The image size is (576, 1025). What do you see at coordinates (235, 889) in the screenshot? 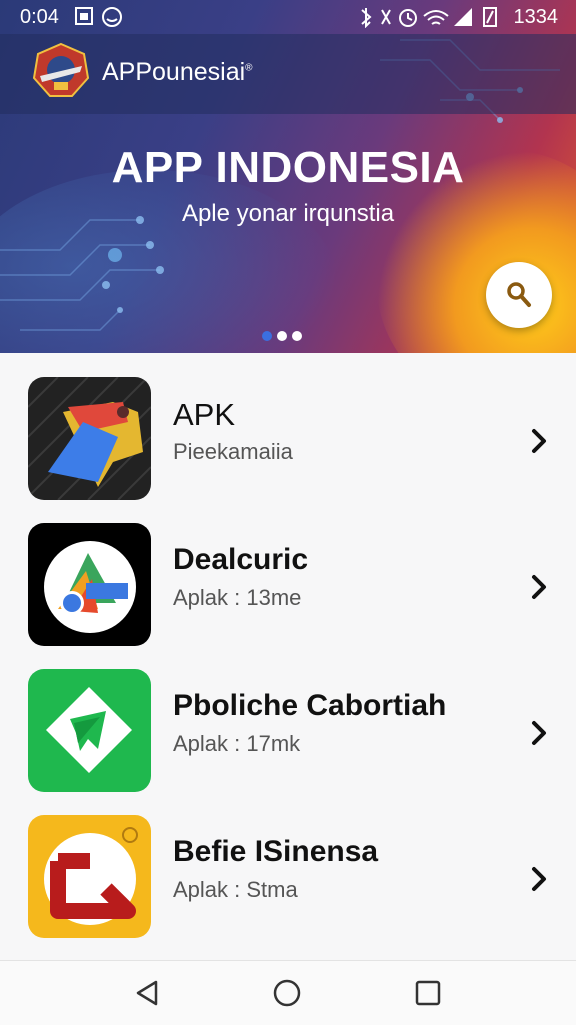
I see `app-subtitle: Aplak : Stma` at bounding box center [235, 889].